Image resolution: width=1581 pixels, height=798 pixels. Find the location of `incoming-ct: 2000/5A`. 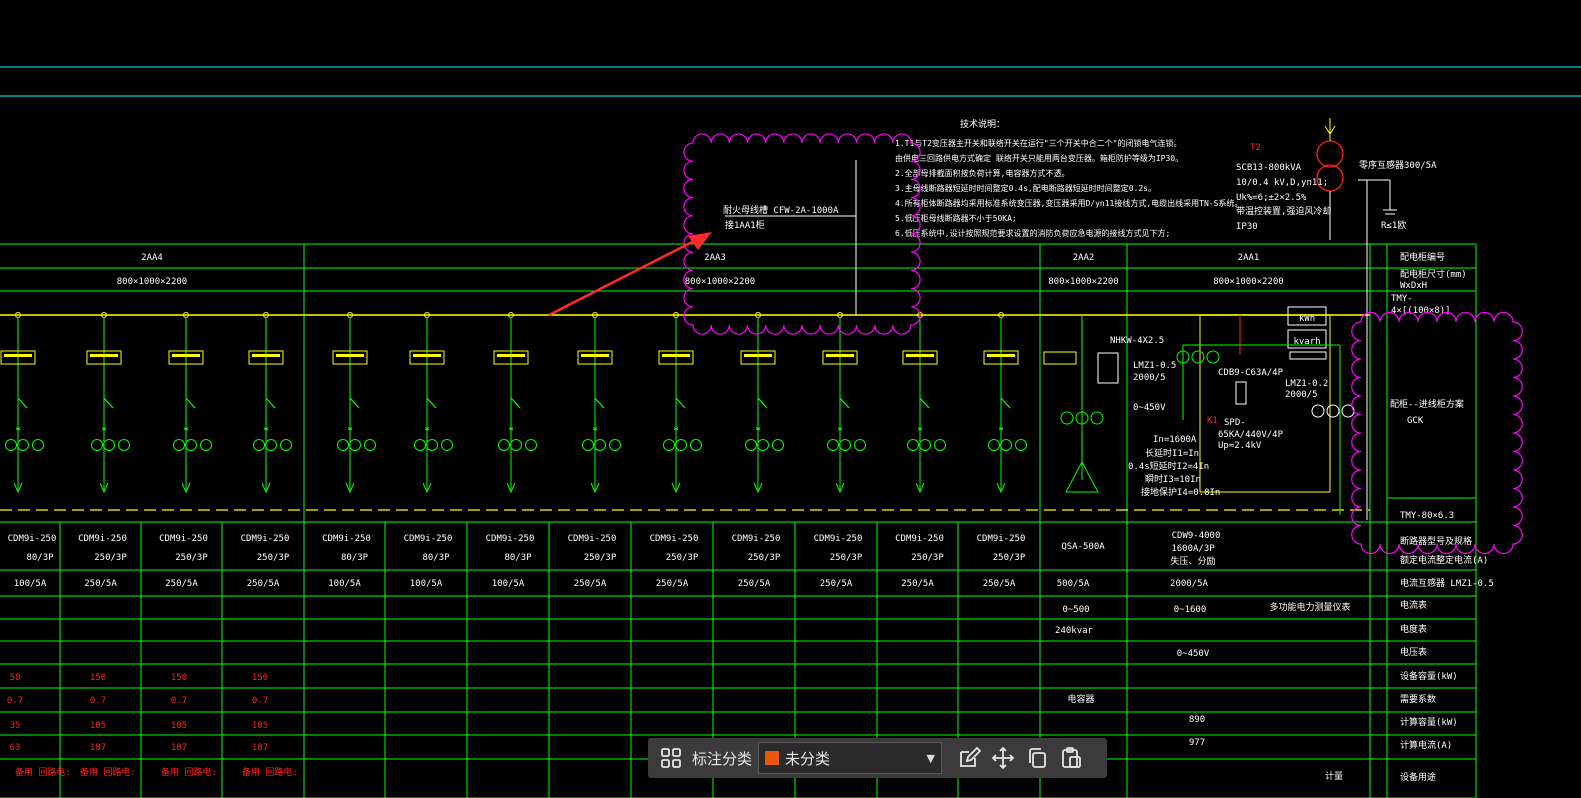

incoming-ct: 2000/5A is located at coordinates (1189, 584).